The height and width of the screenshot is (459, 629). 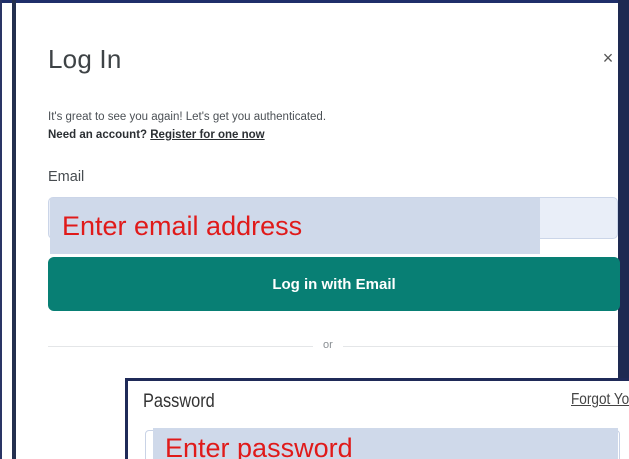 I want to click on need-account-text: Need an account? Register for one now, so click(x=156, y=135).